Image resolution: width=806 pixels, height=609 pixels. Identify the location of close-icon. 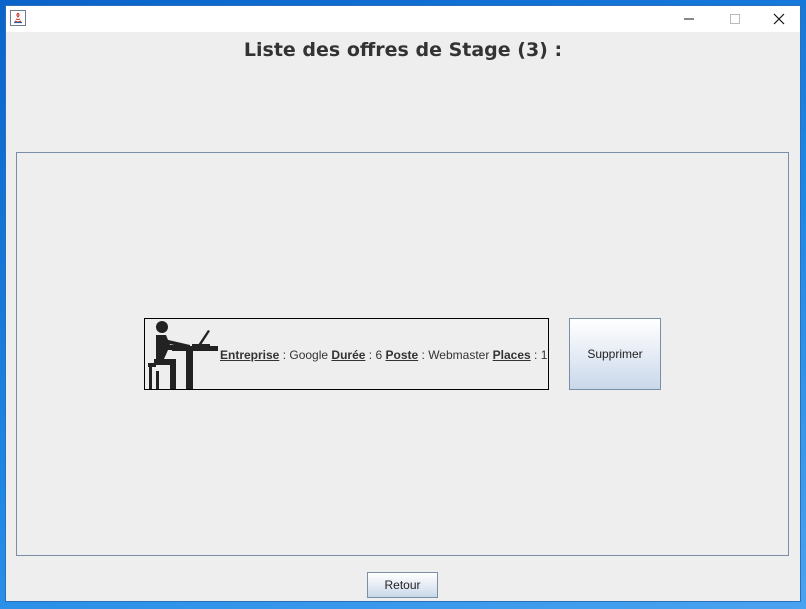
(779, 19).